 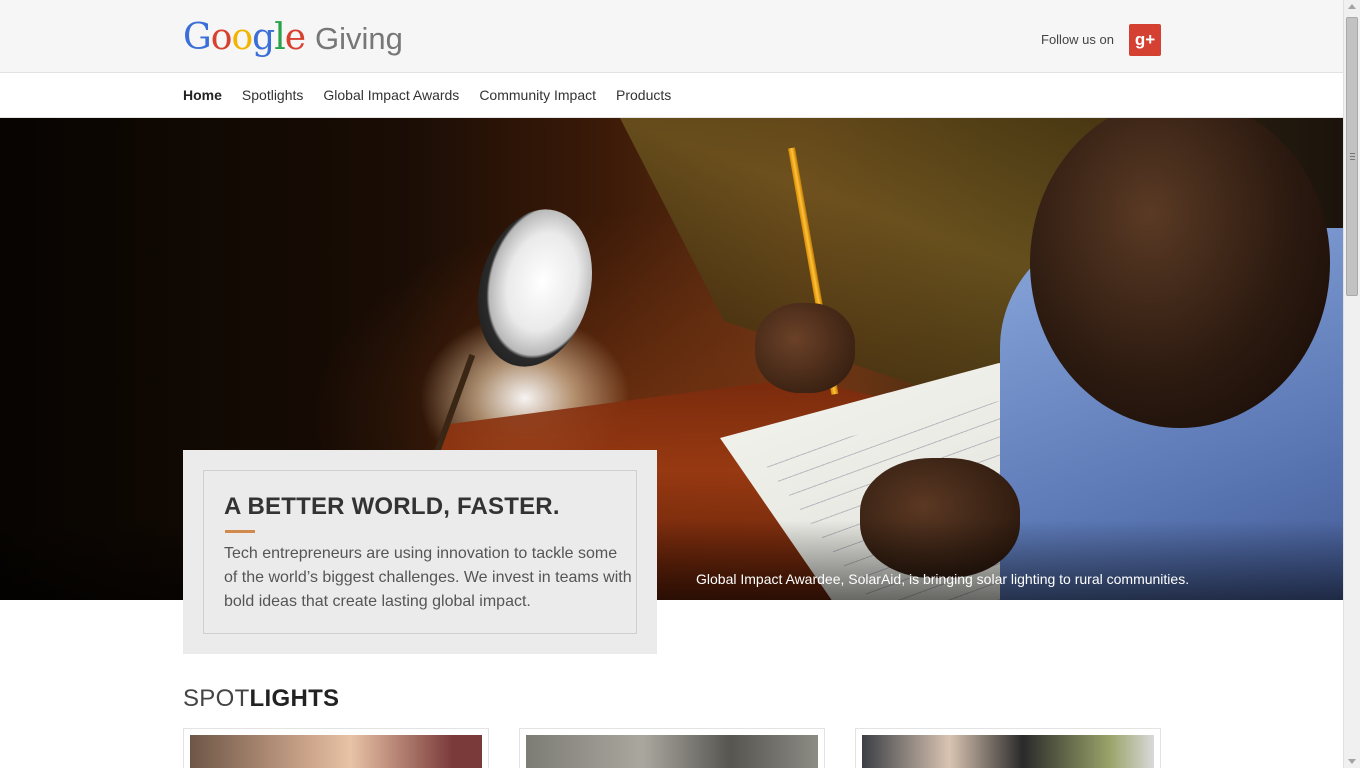 What do you see at coordinates (805, 348) in the screenshot?
I see `child-hand` at bounding box center [805, 348].